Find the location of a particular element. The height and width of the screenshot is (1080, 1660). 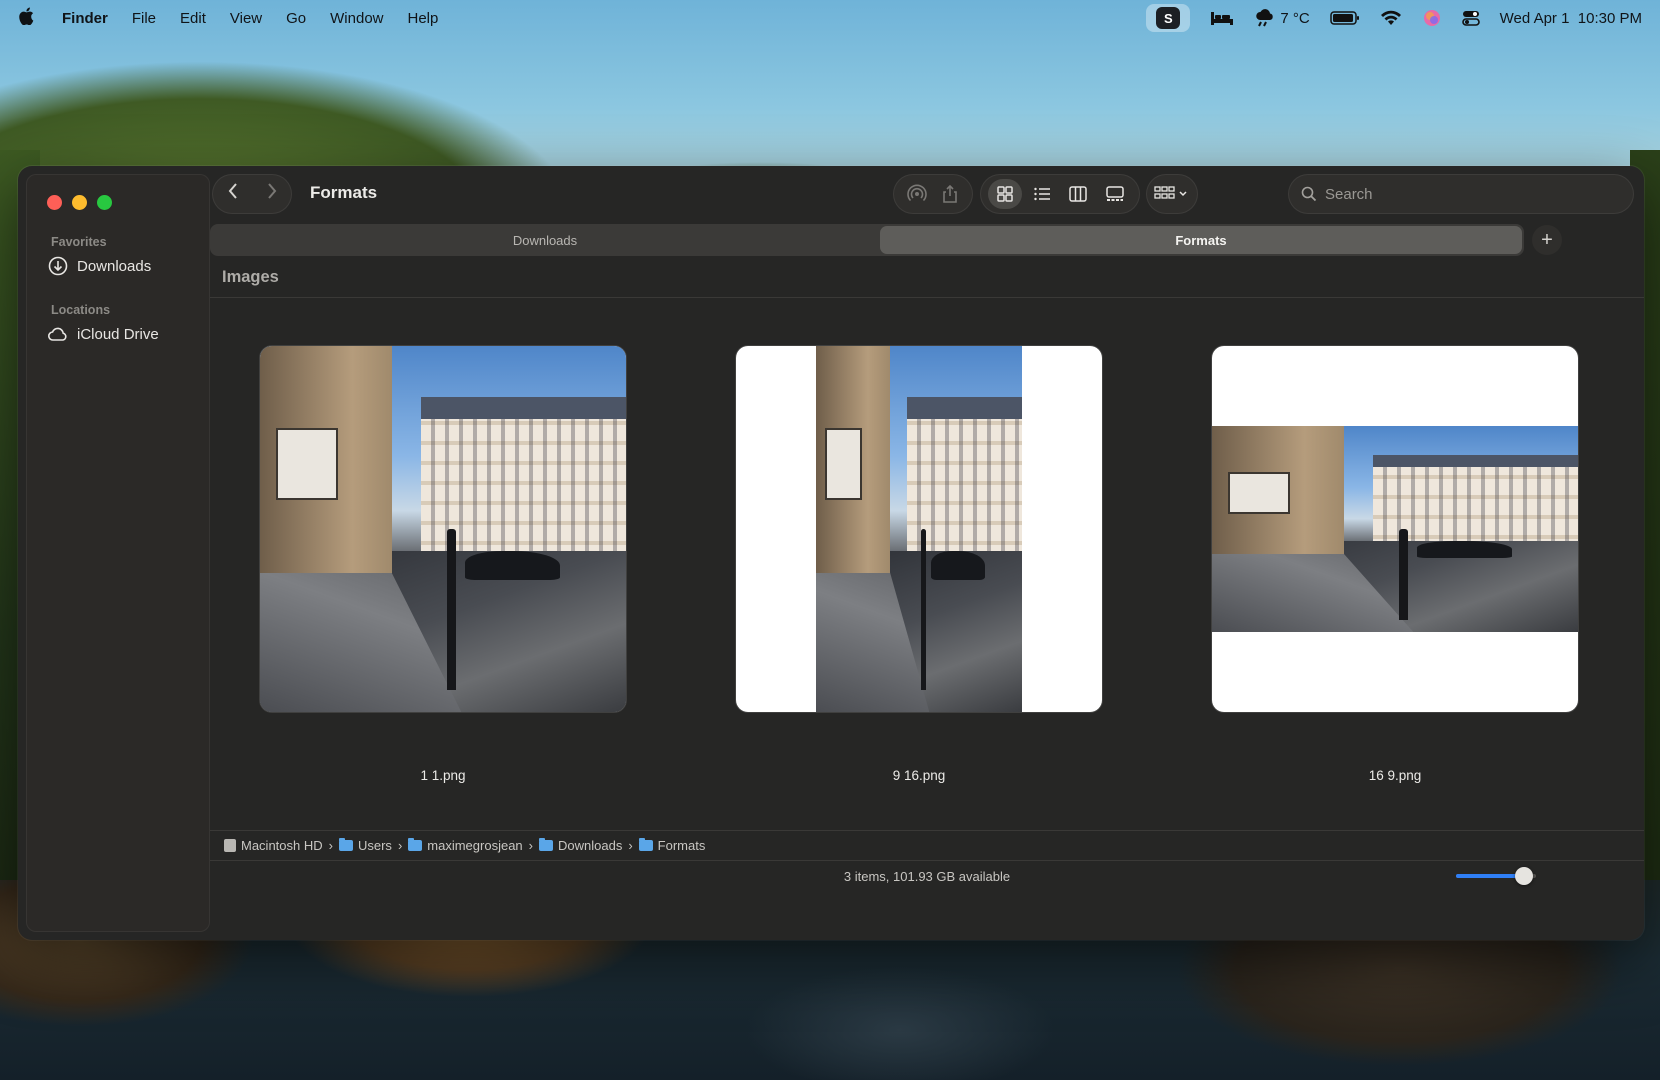

status-text: 3 items, 101.93 GB available is located at coordinates (927, 876).